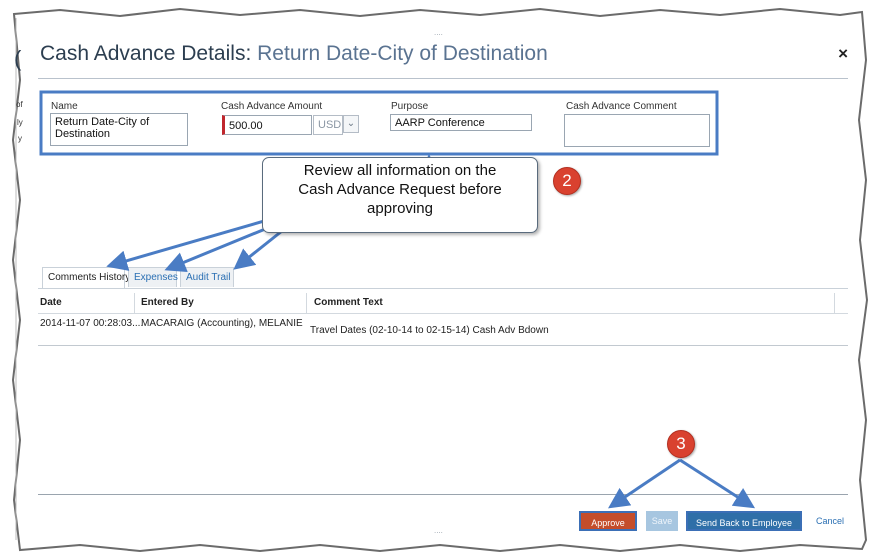 This screenshot has height=559, width=873. Describe the element at coordinates (207, 277) in the screenshot. I see `tab-audit-trail: Audit Trail` at that location.